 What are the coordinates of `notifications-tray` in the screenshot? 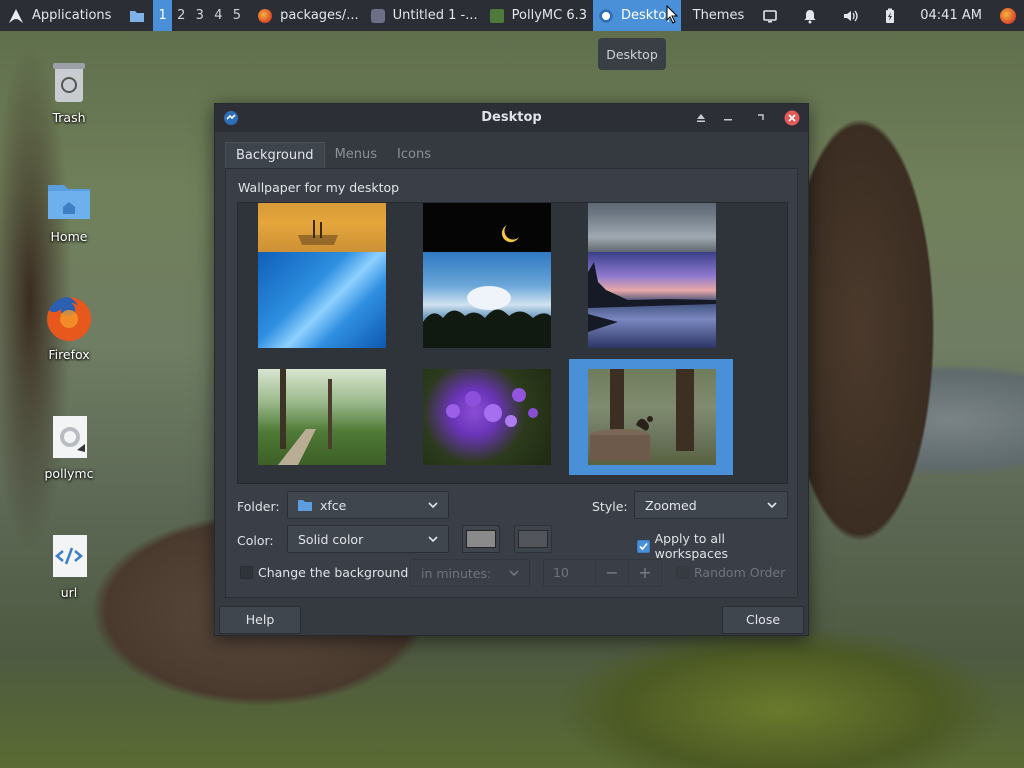 It's located at (810, 15).